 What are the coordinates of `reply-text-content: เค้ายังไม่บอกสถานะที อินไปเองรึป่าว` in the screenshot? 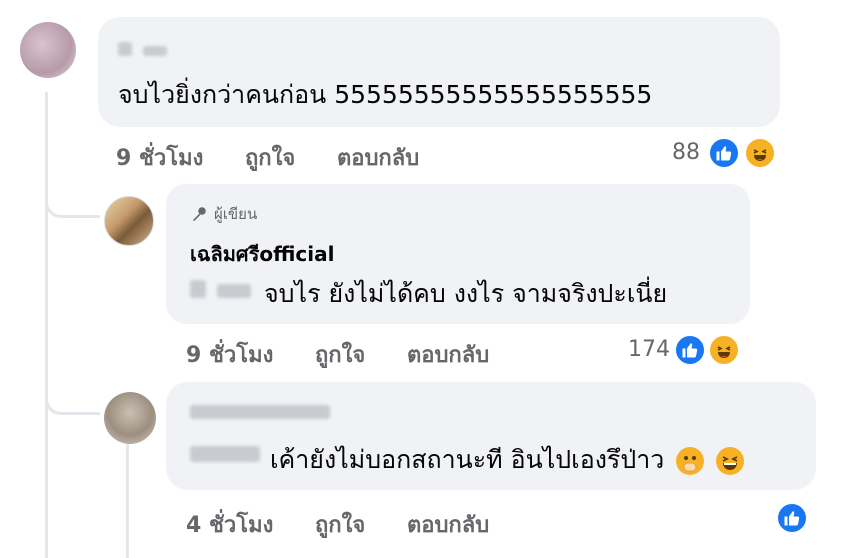 It's located at (467, 459).